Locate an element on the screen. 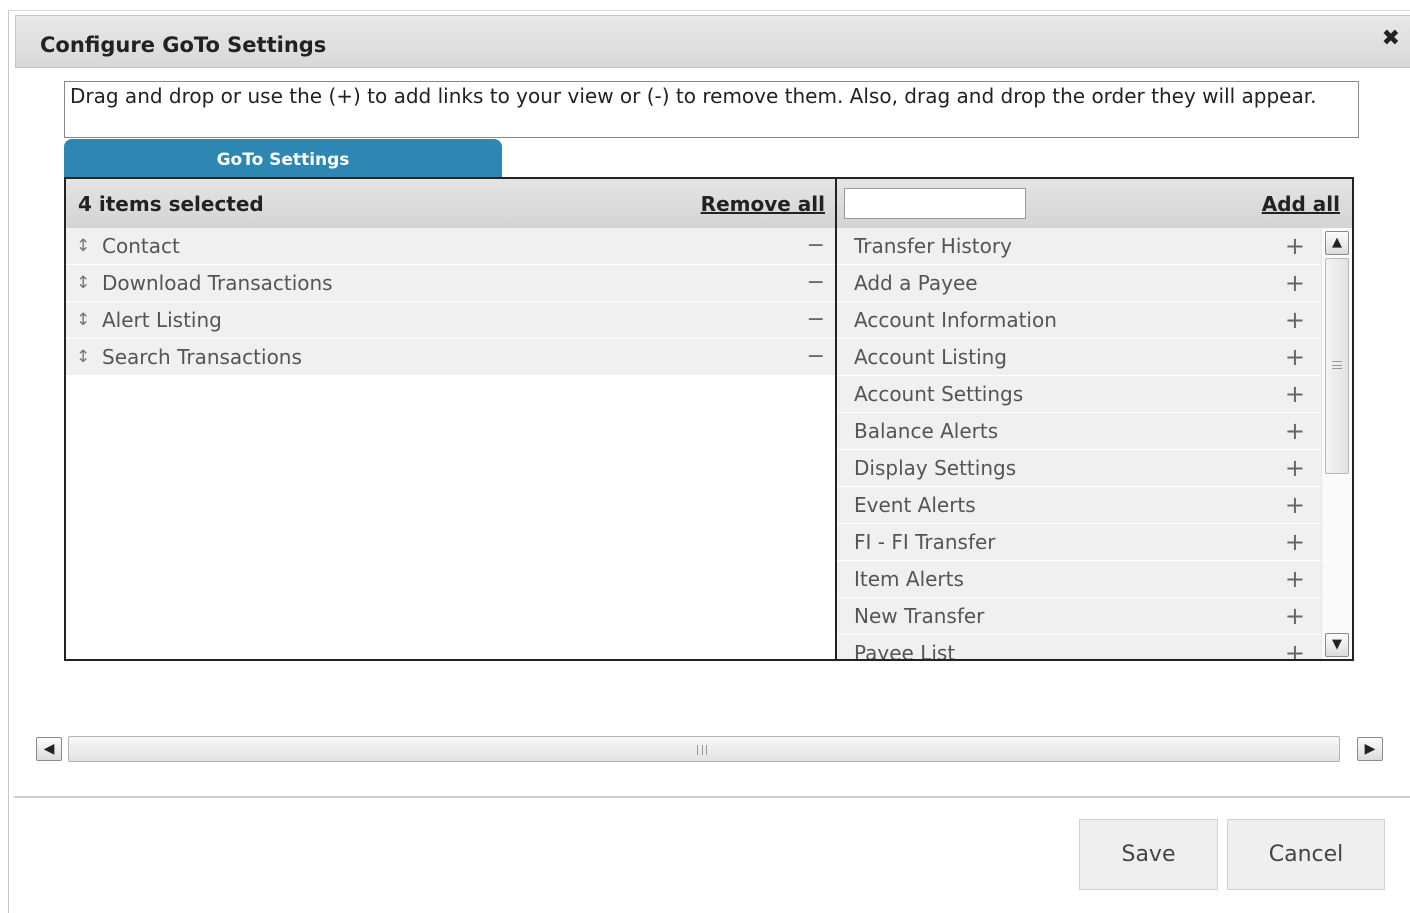 The height and width of the screenshot is (913, 1410). available-link-label: New Transfer is located at coordinates (919, 616).